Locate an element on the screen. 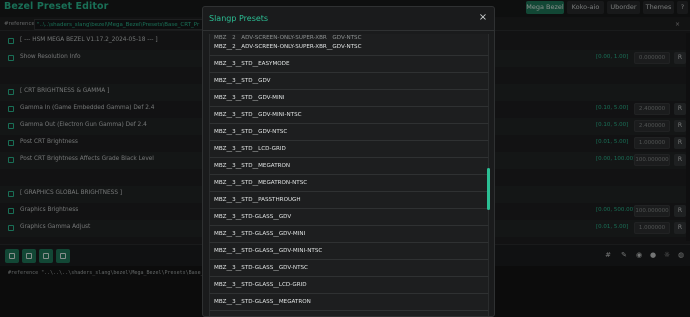  preset-item: MBZ__3__STD__GDV-MINI-NTSC is located at coordinates (349, 115).